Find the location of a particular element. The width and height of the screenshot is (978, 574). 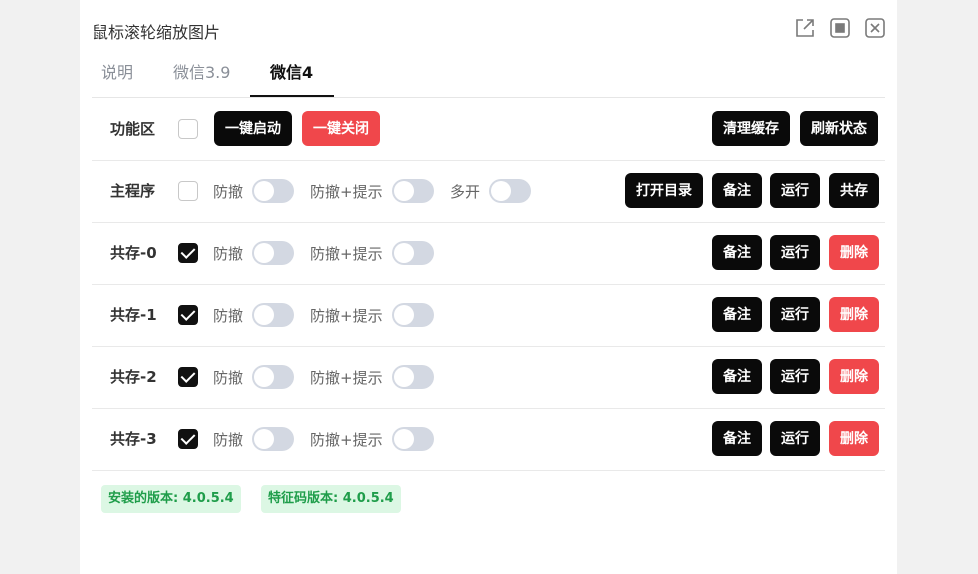

open-directory-button: 打开目录 is located at coordinates (664, 190).